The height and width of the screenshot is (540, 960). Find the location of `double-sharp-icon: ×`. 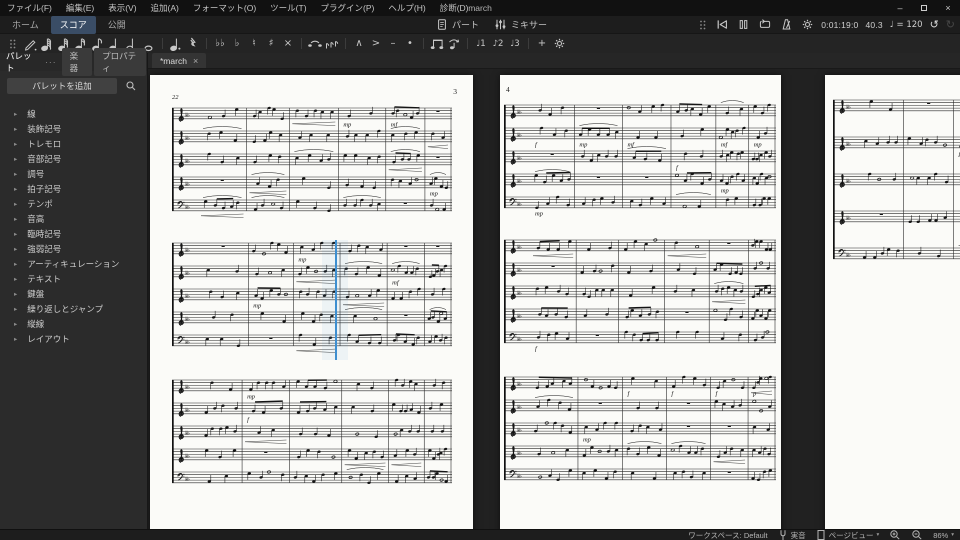

double-sharp-icon: × is located at coordinates (288, 44).